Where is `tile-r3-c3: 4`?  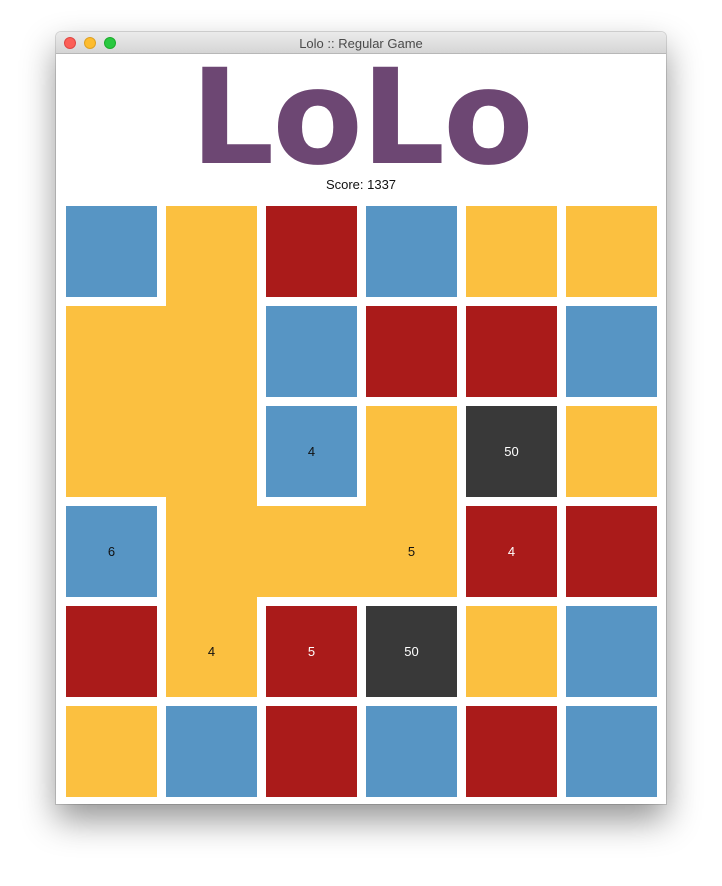
tile-r3-c3: 4 is located at coordinates (311, 451).